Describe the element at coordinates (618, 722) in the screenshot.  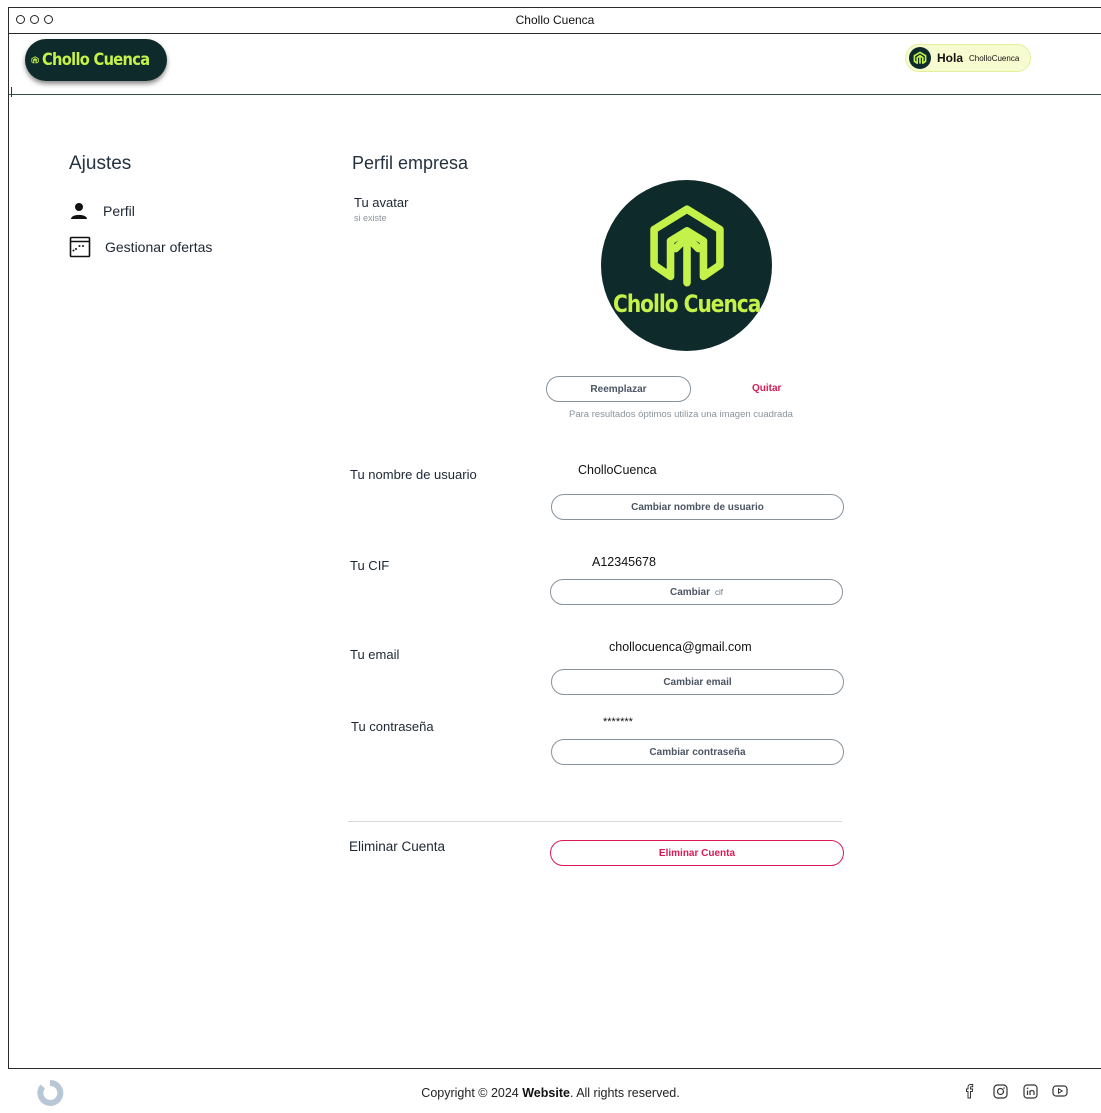
I see `password-value: *******` at that location.